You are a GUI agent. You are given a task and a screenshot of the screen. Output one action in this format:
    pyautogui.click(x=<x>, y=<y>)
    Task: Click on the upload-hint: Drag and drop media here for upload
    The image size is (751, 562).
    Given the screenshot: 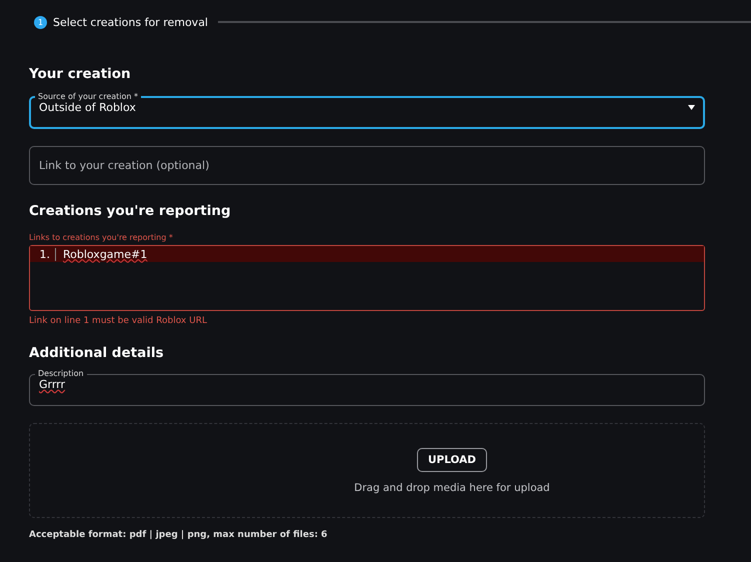 What is the action you would take?
    pyautogui.click(x=452, y=488)
    